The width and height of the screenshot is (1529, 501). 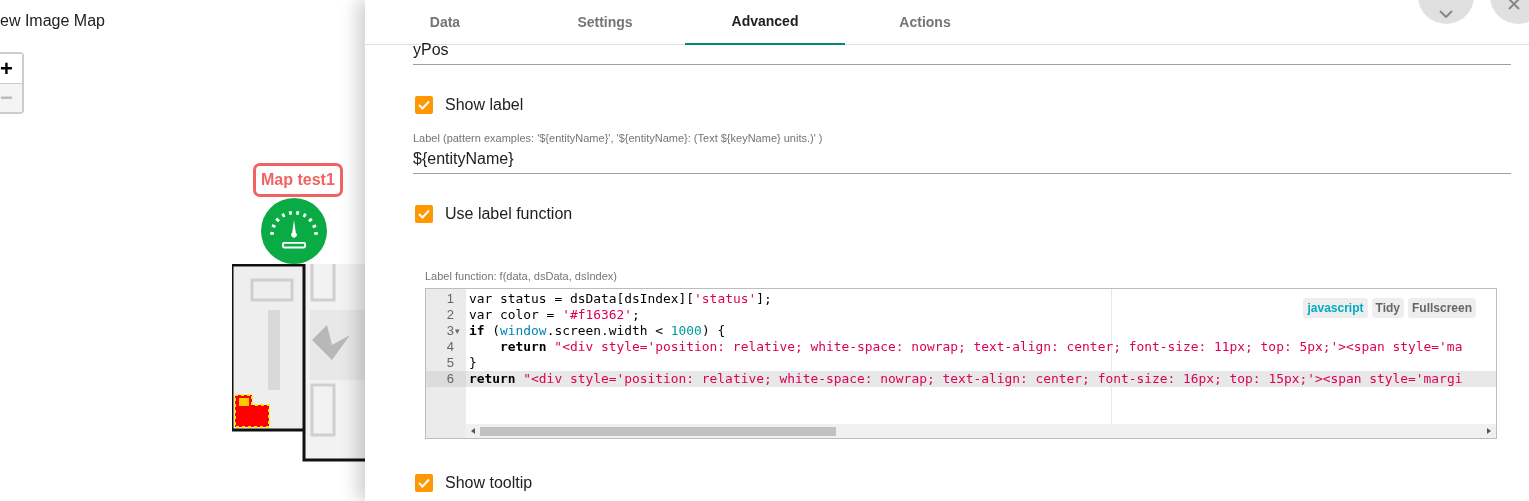 I want to click on checkbox-label: Show tooltip, so click(x=489, y=483).